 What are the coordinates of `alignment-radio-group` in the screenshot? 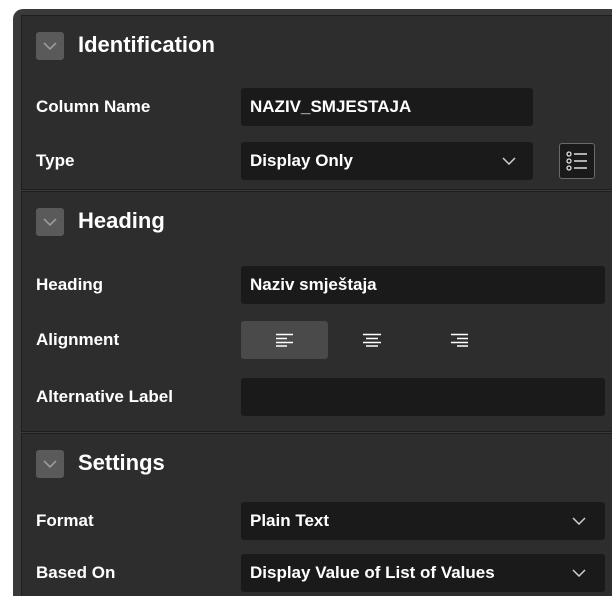 It's located at (371, 340).